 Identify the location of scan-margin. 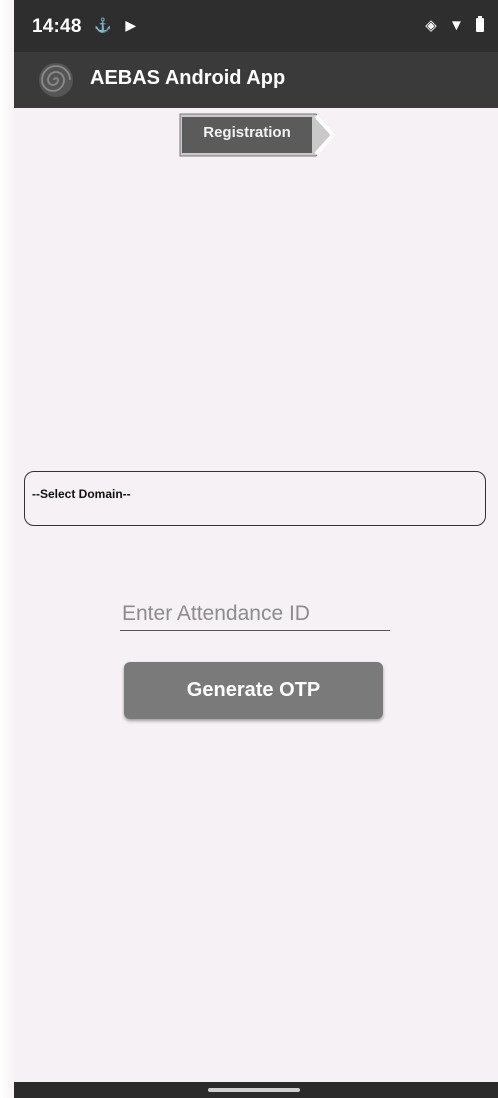
(7, 549).